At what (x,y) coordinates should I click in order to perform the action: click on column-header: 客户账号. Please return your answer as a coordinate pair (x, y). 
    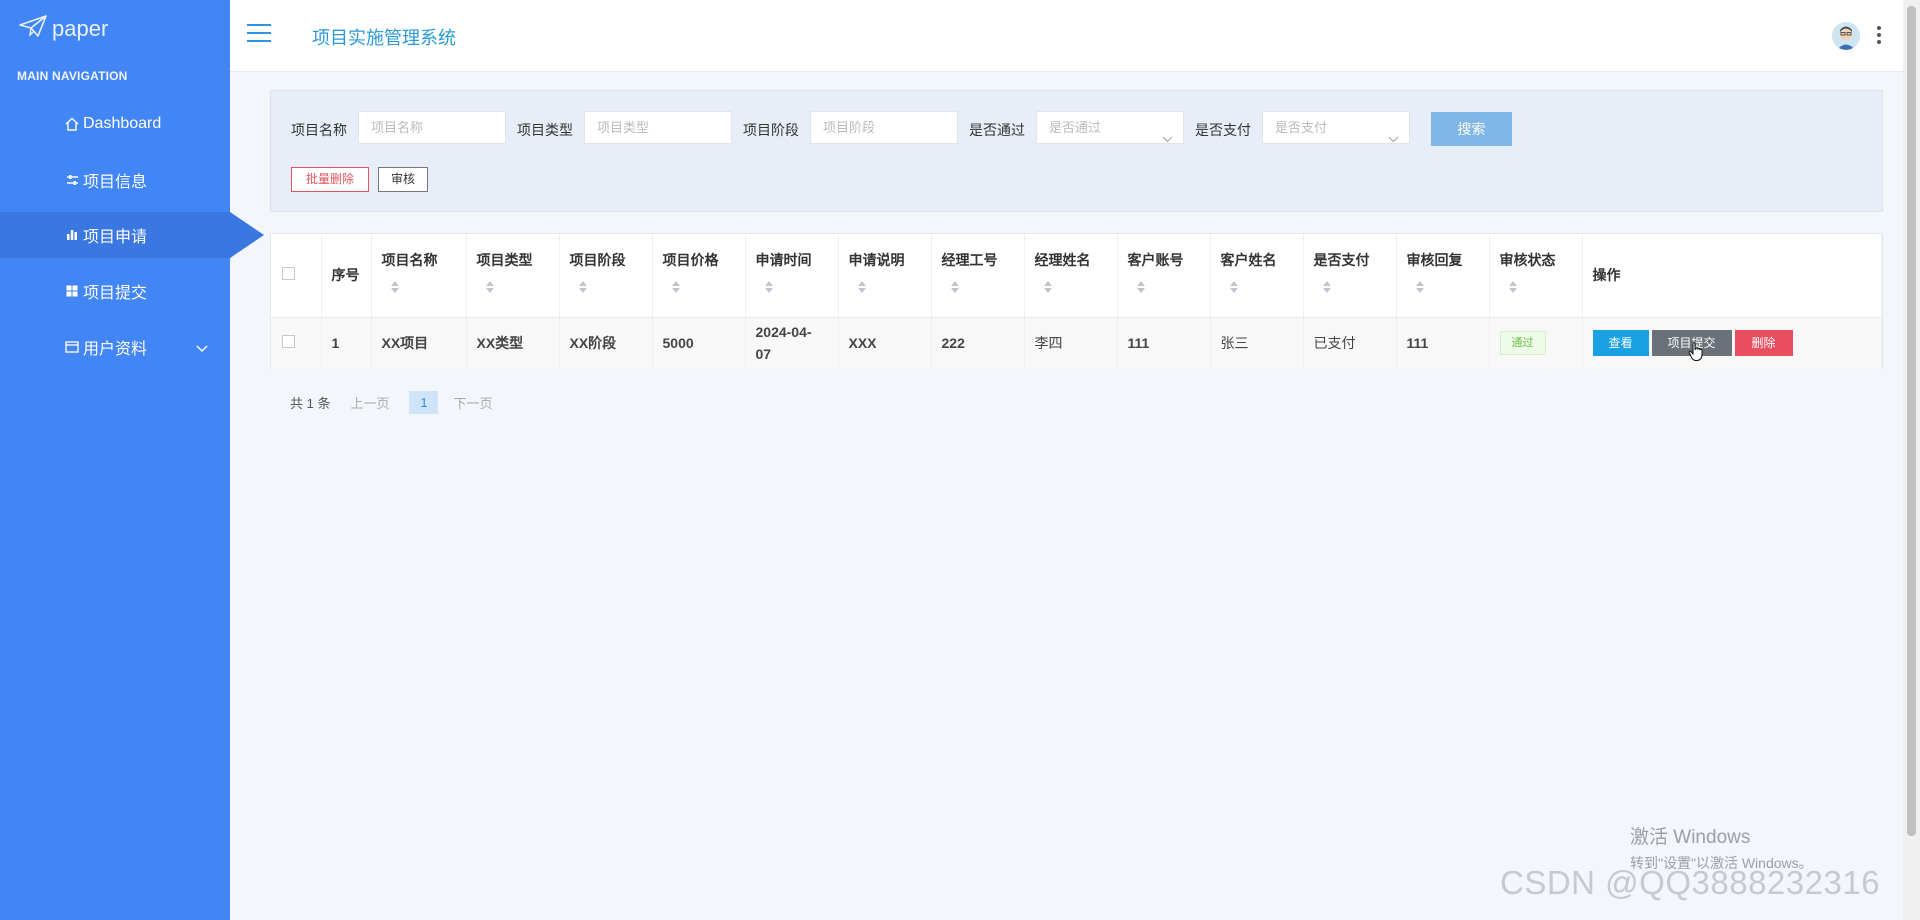
    Looking at the image, I should click on (1164, 275).